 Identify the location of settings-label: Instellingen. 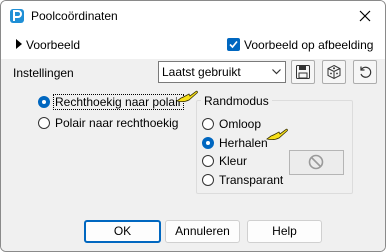
(43, 73).